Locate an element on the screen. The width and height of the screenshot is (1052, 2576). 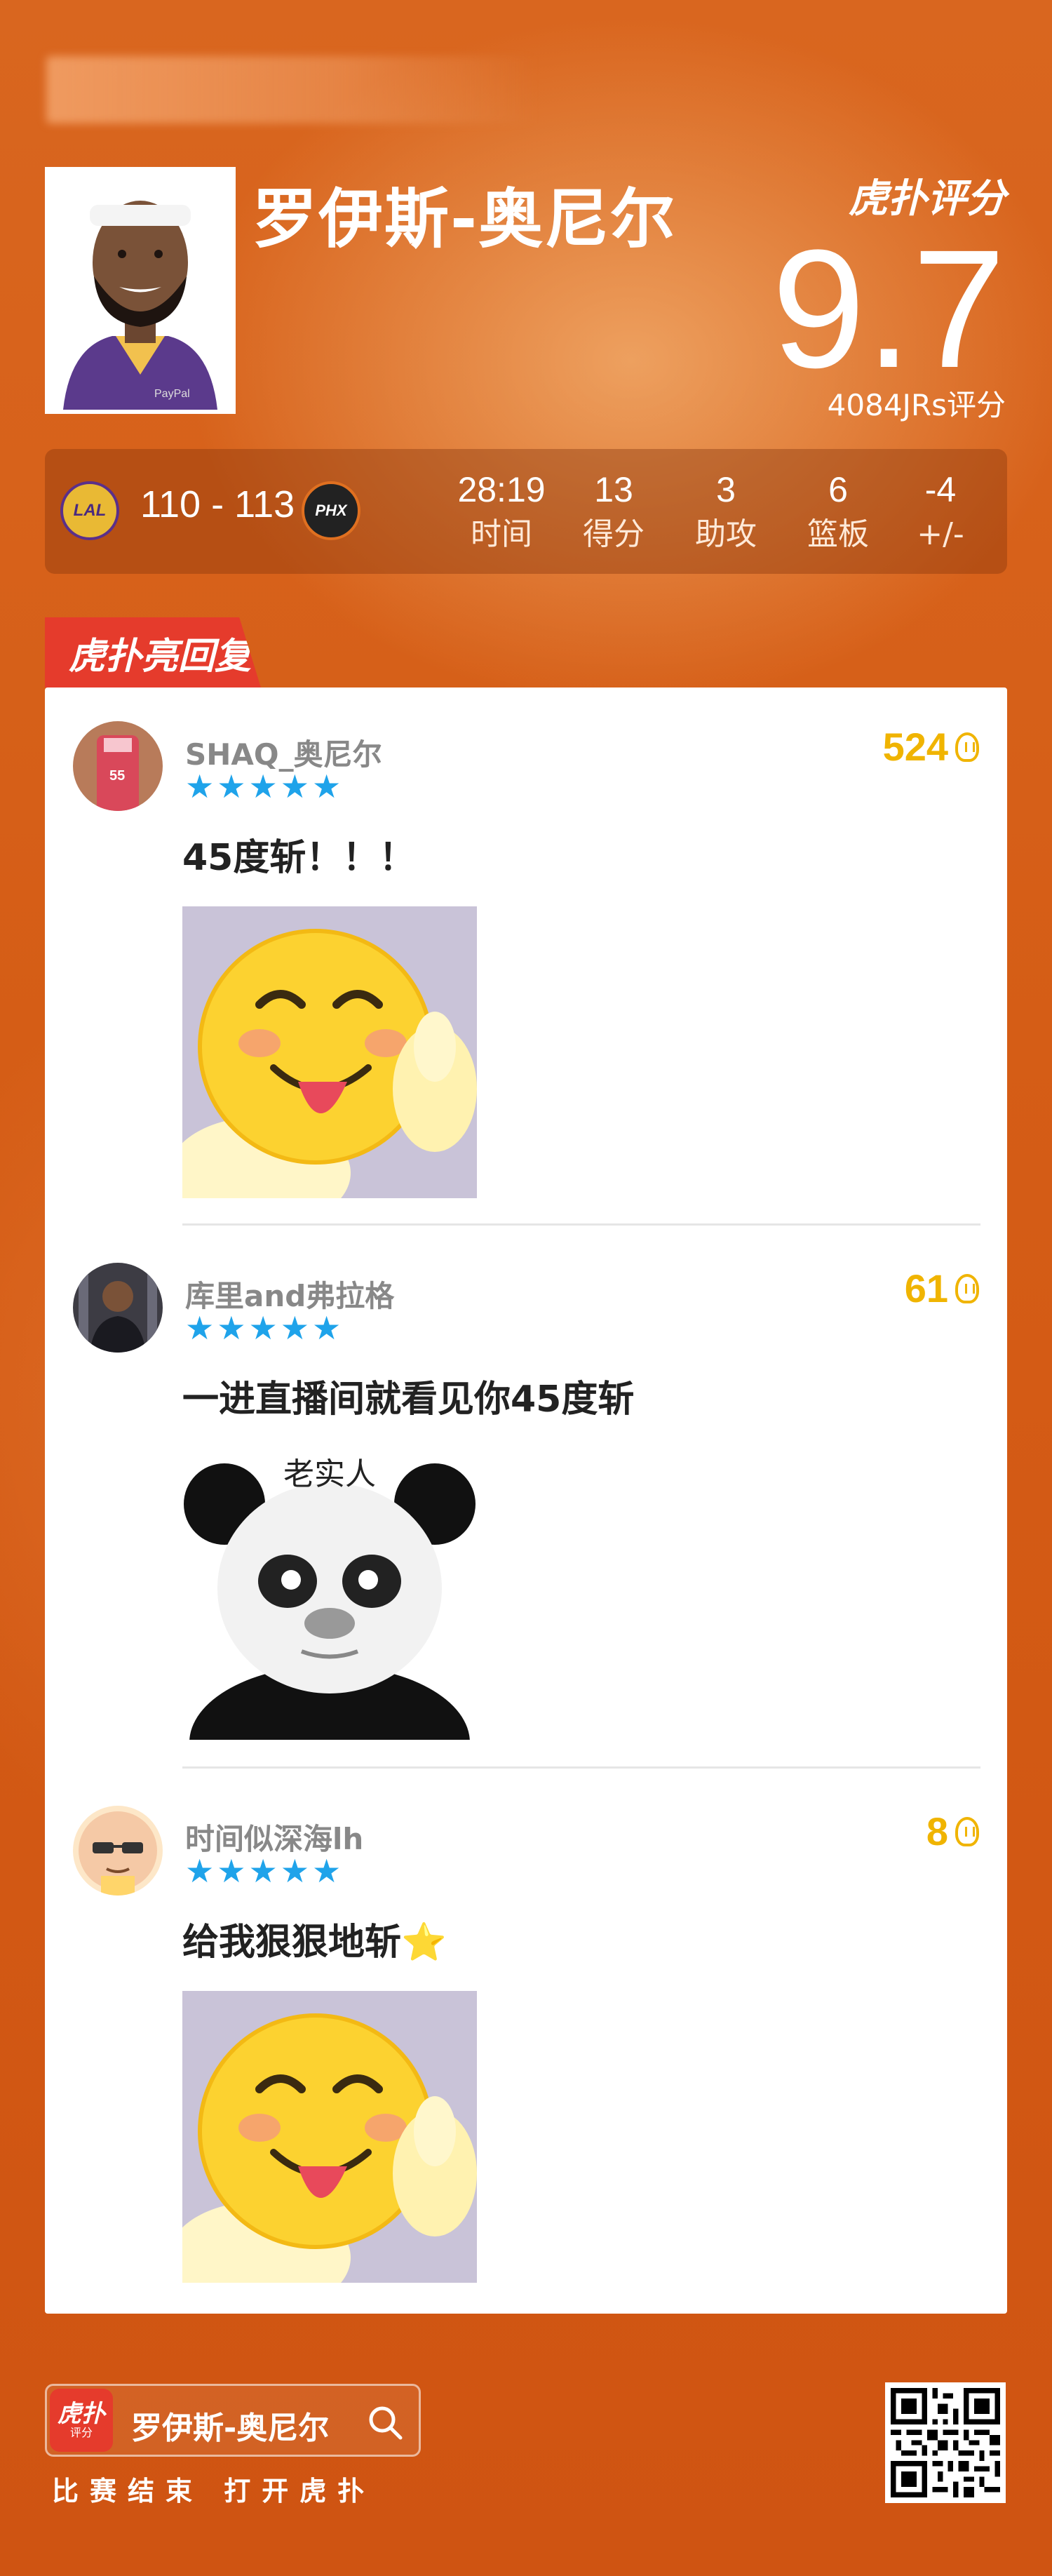
svg-text: 55 is located at coordinates (117, 776).